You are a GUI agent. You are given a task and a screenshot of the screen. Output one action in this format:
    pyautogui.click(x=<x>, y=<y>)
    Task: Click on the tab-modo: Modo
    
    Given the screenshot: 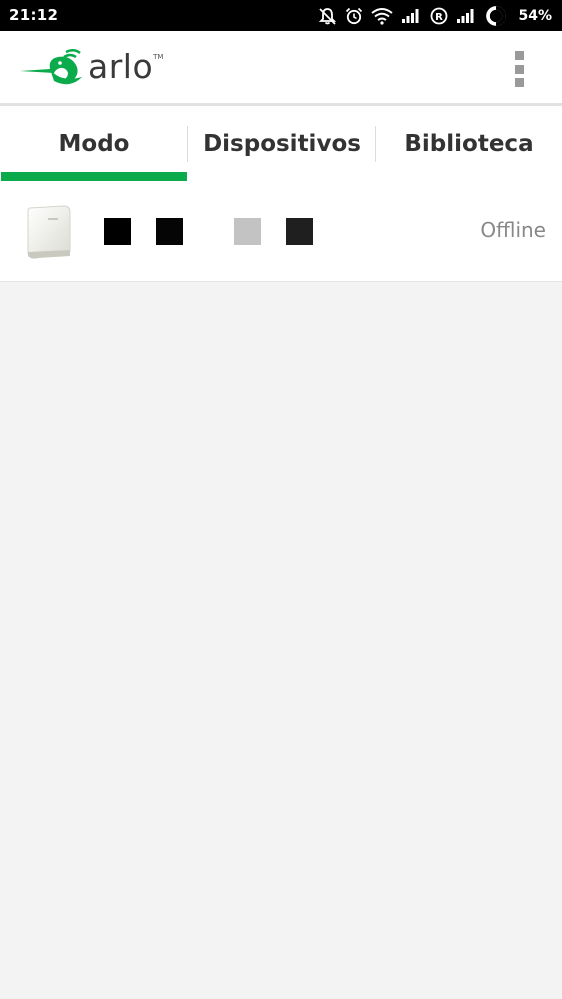 What is the action you would take?
    pyautogui.click(x=94, y=144)
    